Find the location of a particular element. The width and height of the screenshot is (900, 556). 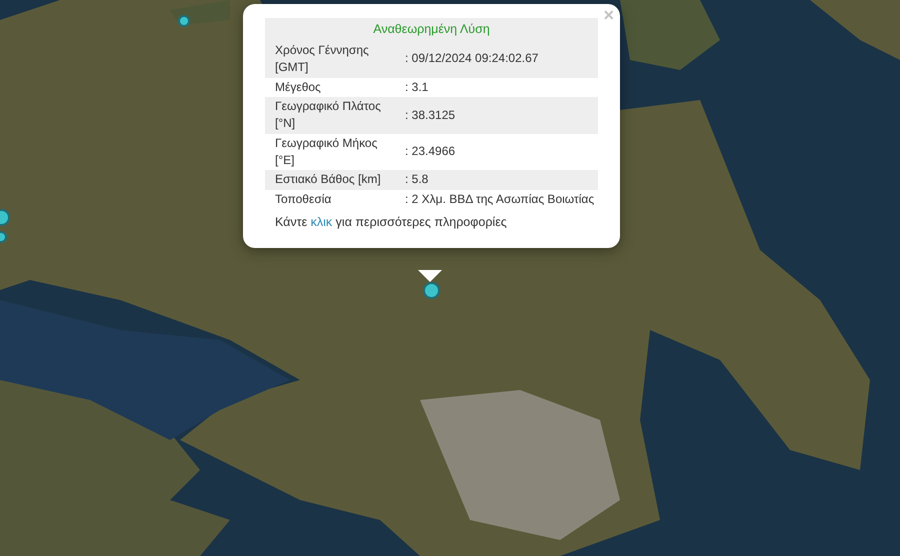

field-value: : 38.3125 is located at coordinates (430, 115).